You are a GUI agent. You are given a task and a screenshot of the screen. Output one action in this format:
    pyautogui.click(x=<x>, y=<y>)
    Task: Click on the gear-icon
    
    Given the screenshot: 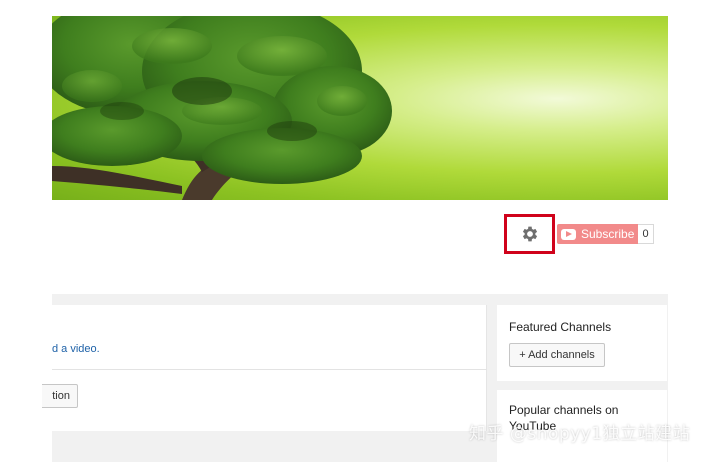 What is the action you would take?
    pyautogui.click(x=529, y=234)
    